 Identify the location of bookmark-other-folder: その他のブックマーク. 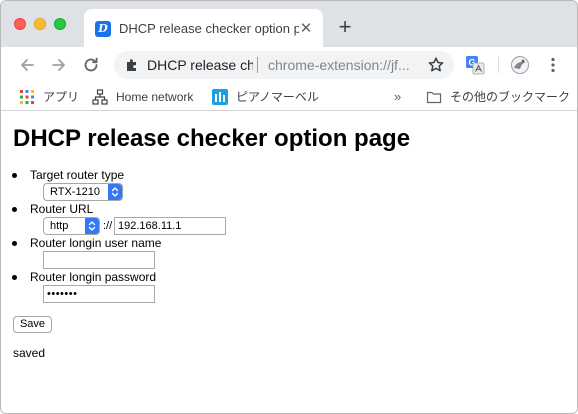
(498, 97).